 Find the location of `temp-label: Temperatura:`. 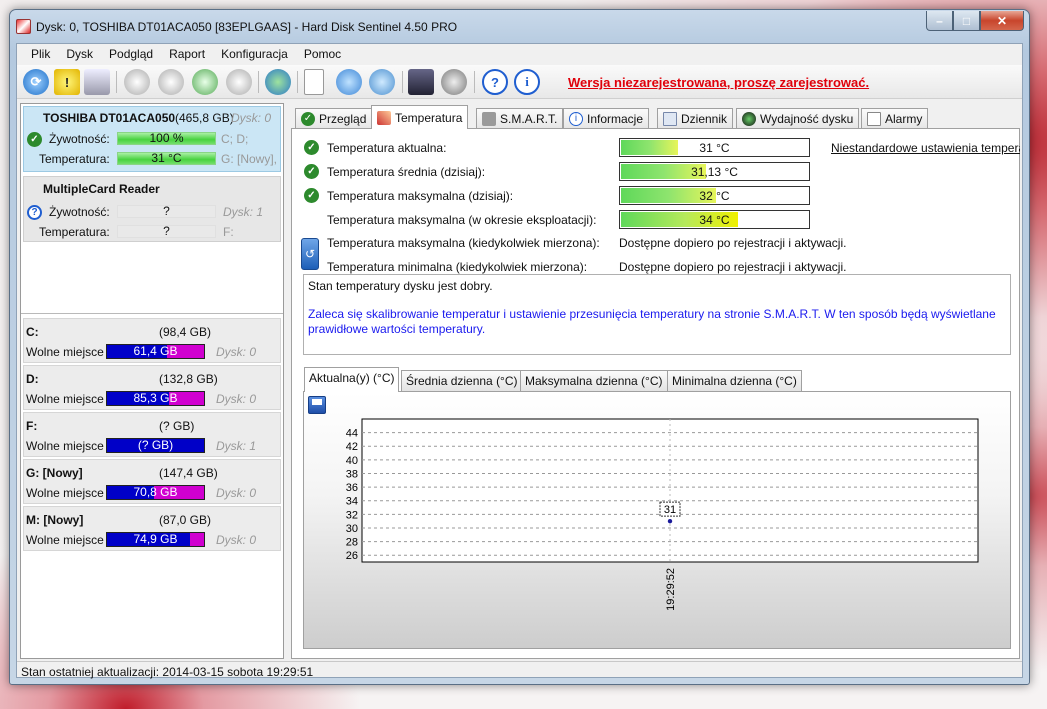

temp-label: Temperatura: is located at coordinates (74, 232).